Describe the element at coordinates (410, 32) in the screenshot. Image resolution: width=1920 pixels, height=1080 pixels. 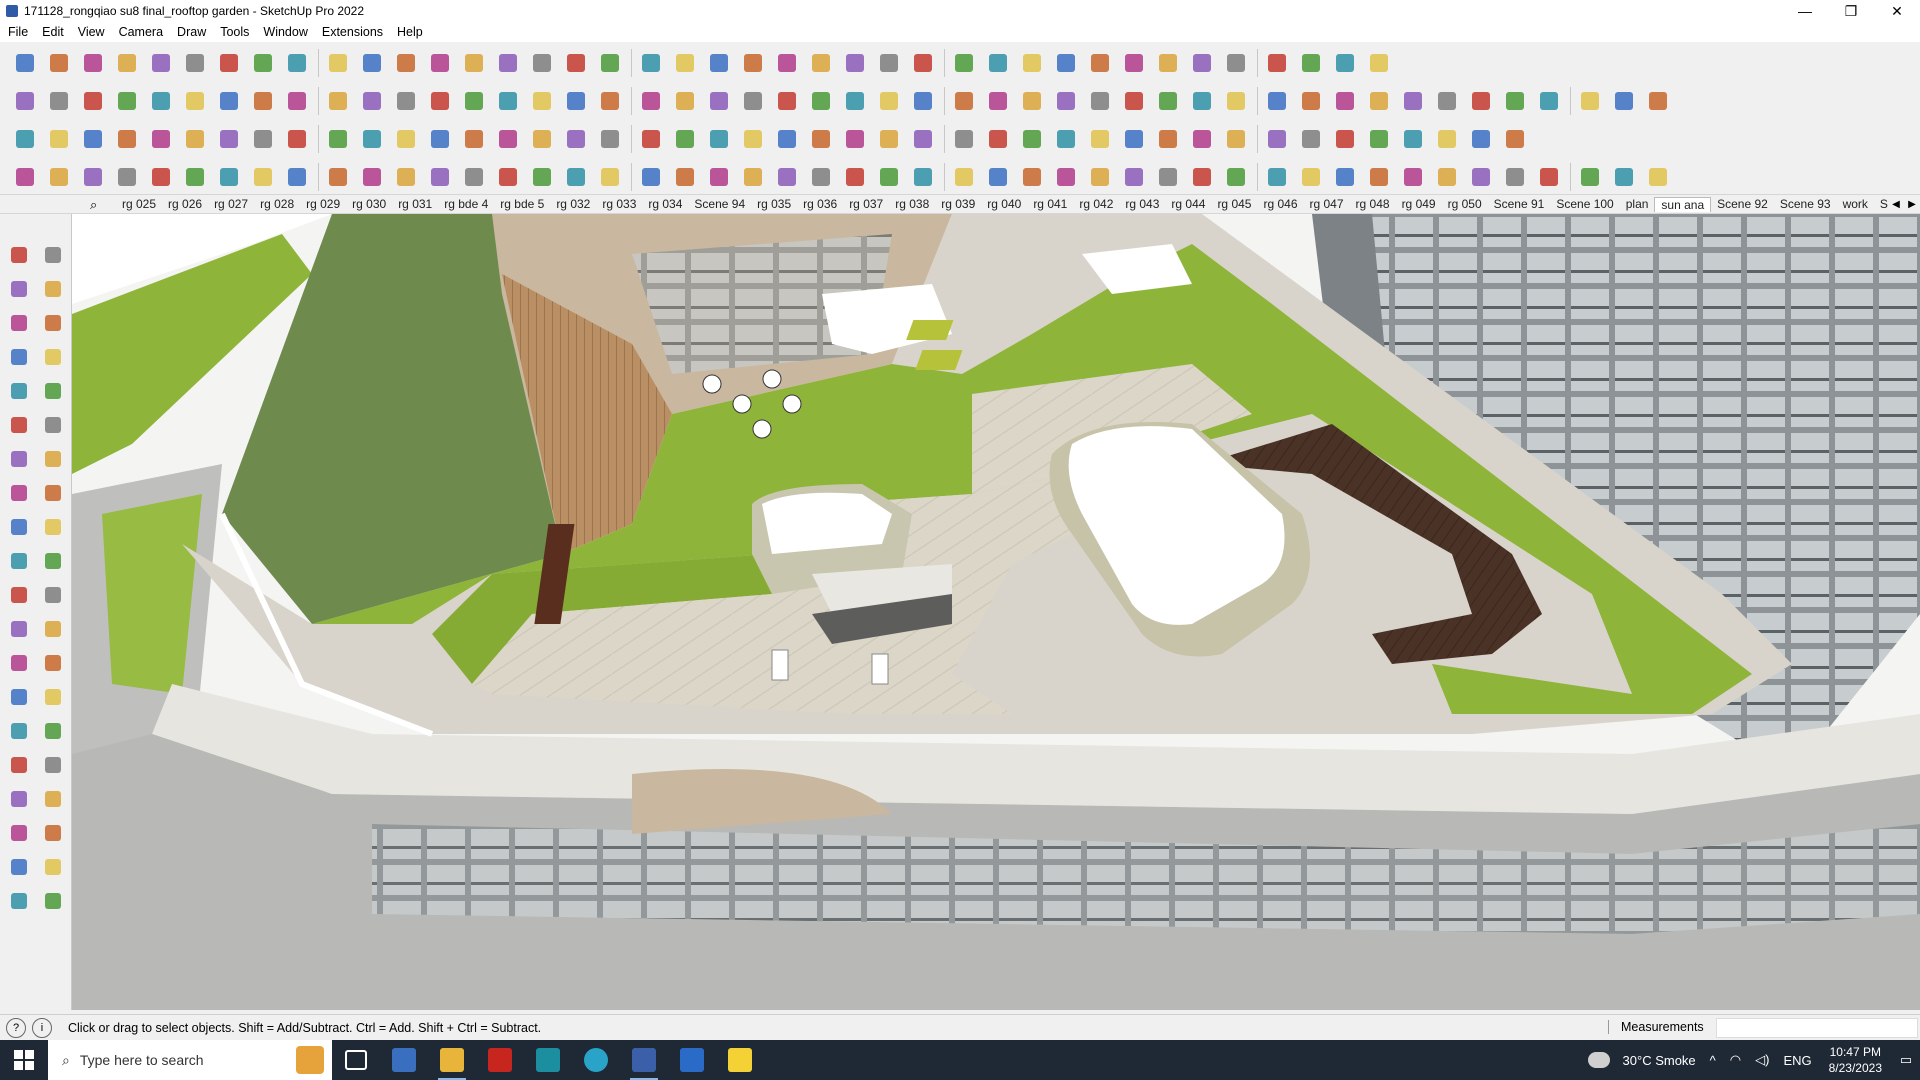
I see `menu-help: Help` at that location.